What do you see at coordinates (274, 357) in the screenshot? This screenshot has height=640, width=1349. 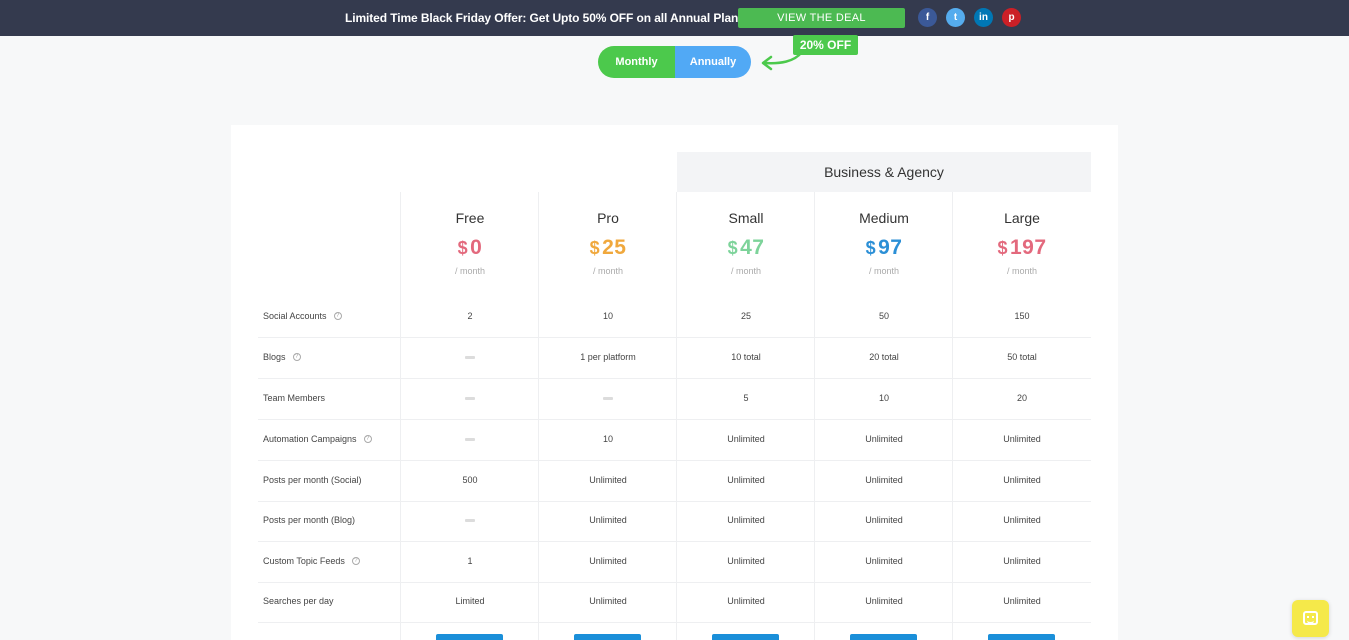 I see `feature-label-text: Blogs` at bounding box center [274, 357].